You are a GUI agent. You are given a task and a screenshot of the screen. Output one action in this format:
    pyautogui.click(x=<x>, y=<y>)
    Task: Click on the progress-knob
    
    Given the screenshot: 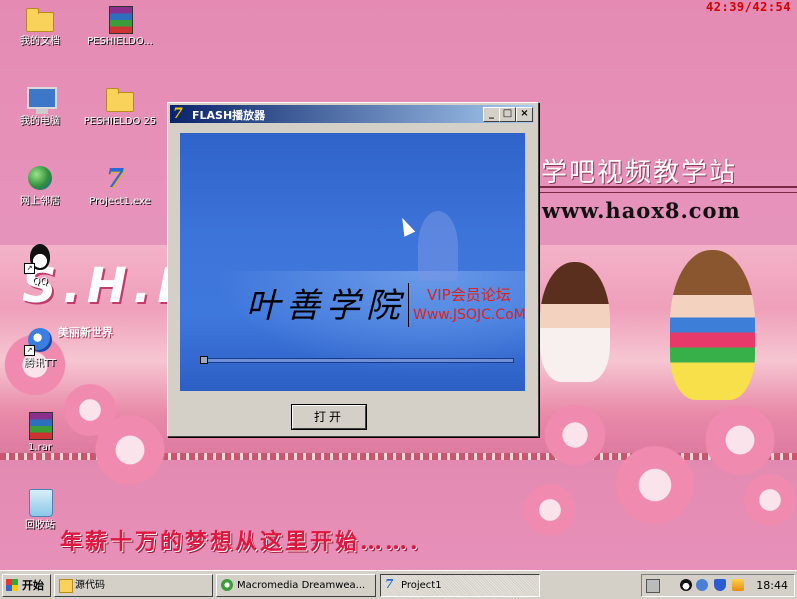 What is the action you would take?
    pyautogui.click(x=204, y=360)
    